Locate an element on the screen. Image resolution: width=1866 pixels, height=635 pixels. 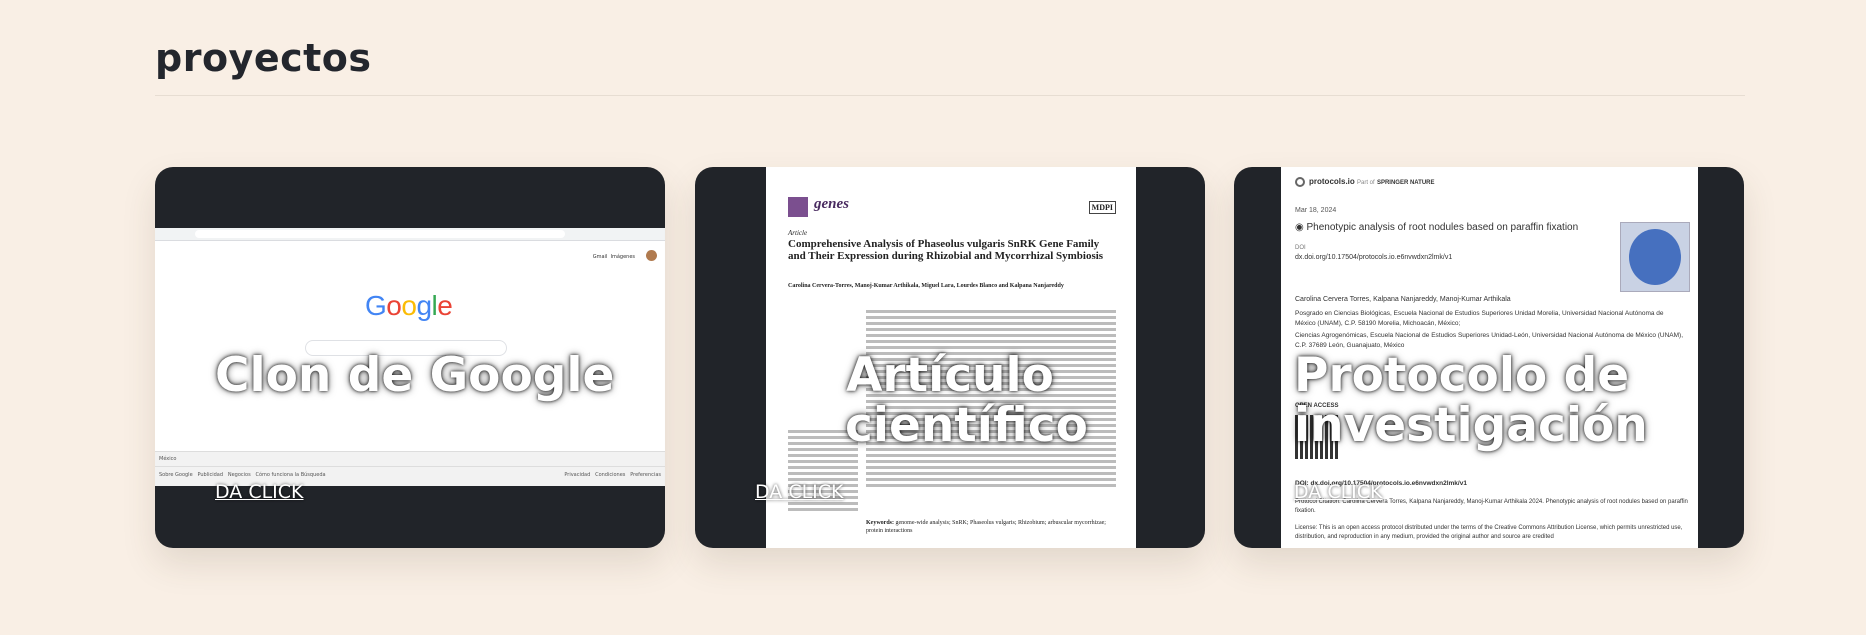
protocols-brand: protocols.io Part of SPRINGER NATURE is located at coordinates (1372, 181).